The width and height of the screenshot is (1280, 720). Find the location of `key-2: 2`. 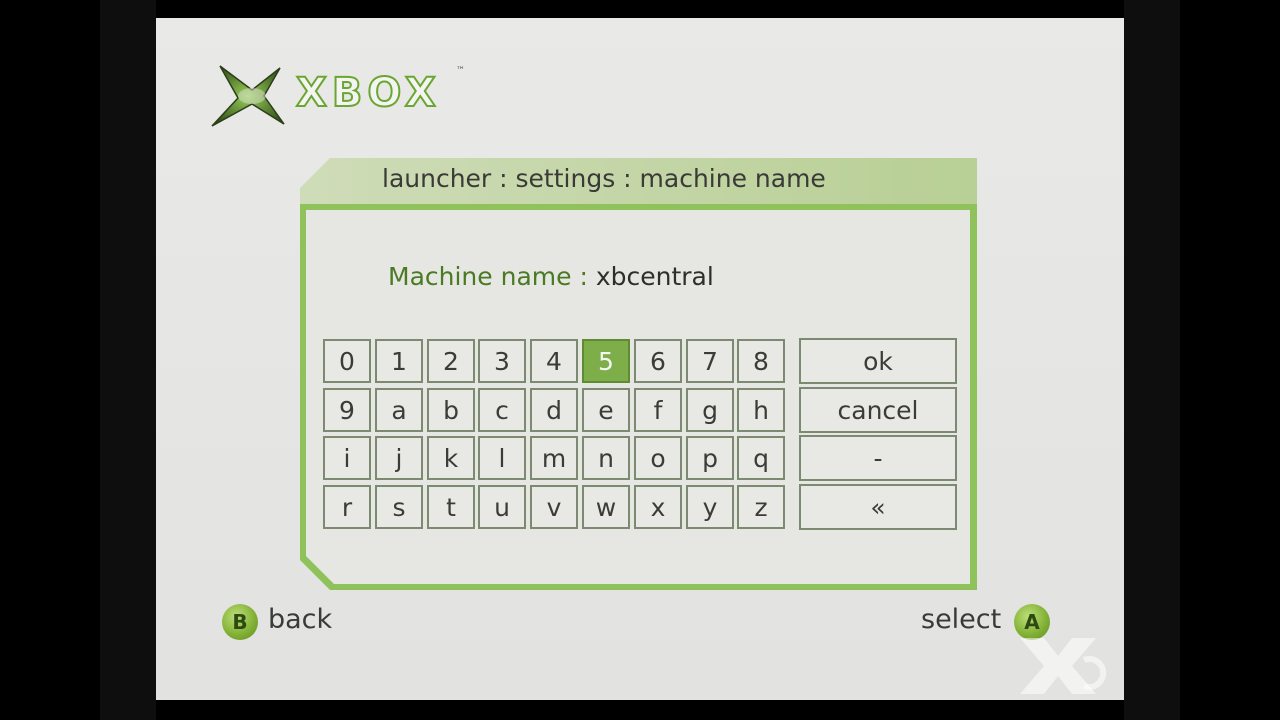

key-2: 2 is located at coordinates (451, 361).